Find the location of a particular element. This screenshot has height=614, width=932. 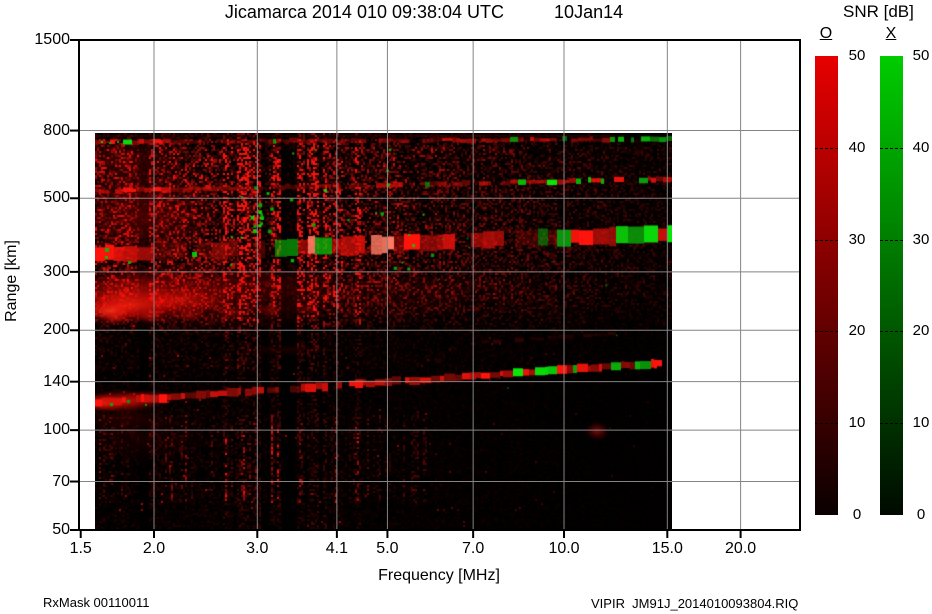

y-tick-label-500: 500 is located at coordinates (56, 198).